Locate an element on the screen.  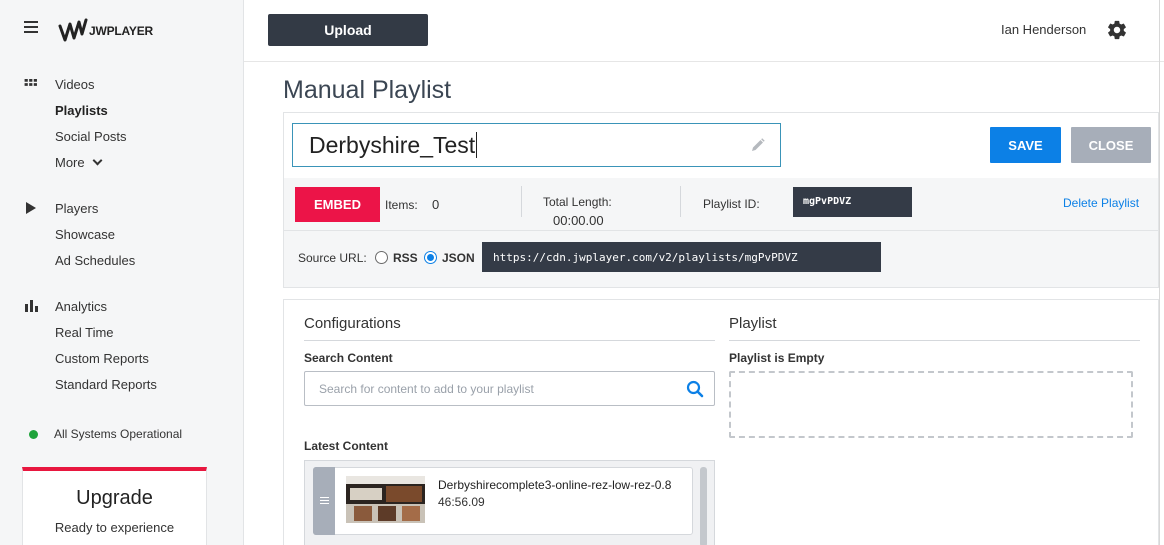
system-status: All Systems Operational is located at coordinates (118, 434).